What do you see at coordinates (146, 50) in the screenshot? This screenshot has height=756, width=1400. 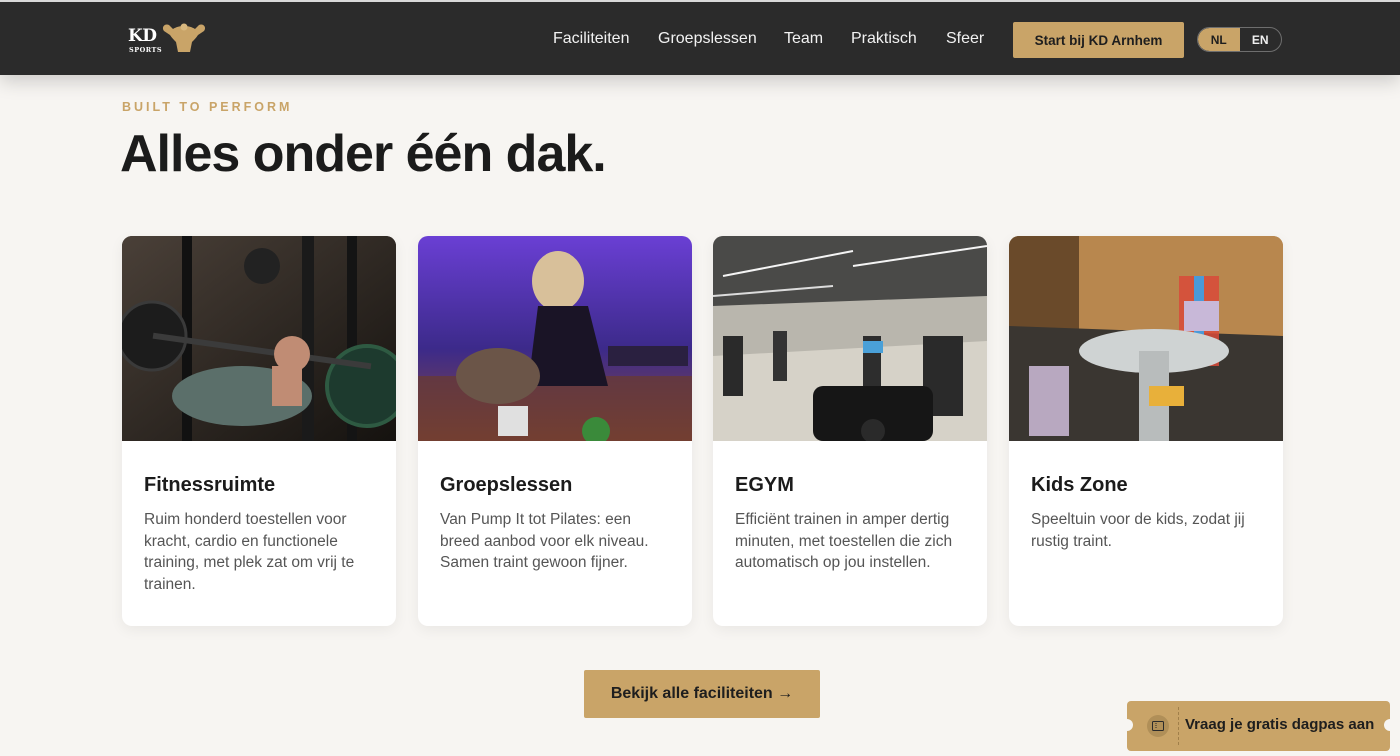 I see `logo-sports-text: SPORTS` at bounding box center [146, 50].